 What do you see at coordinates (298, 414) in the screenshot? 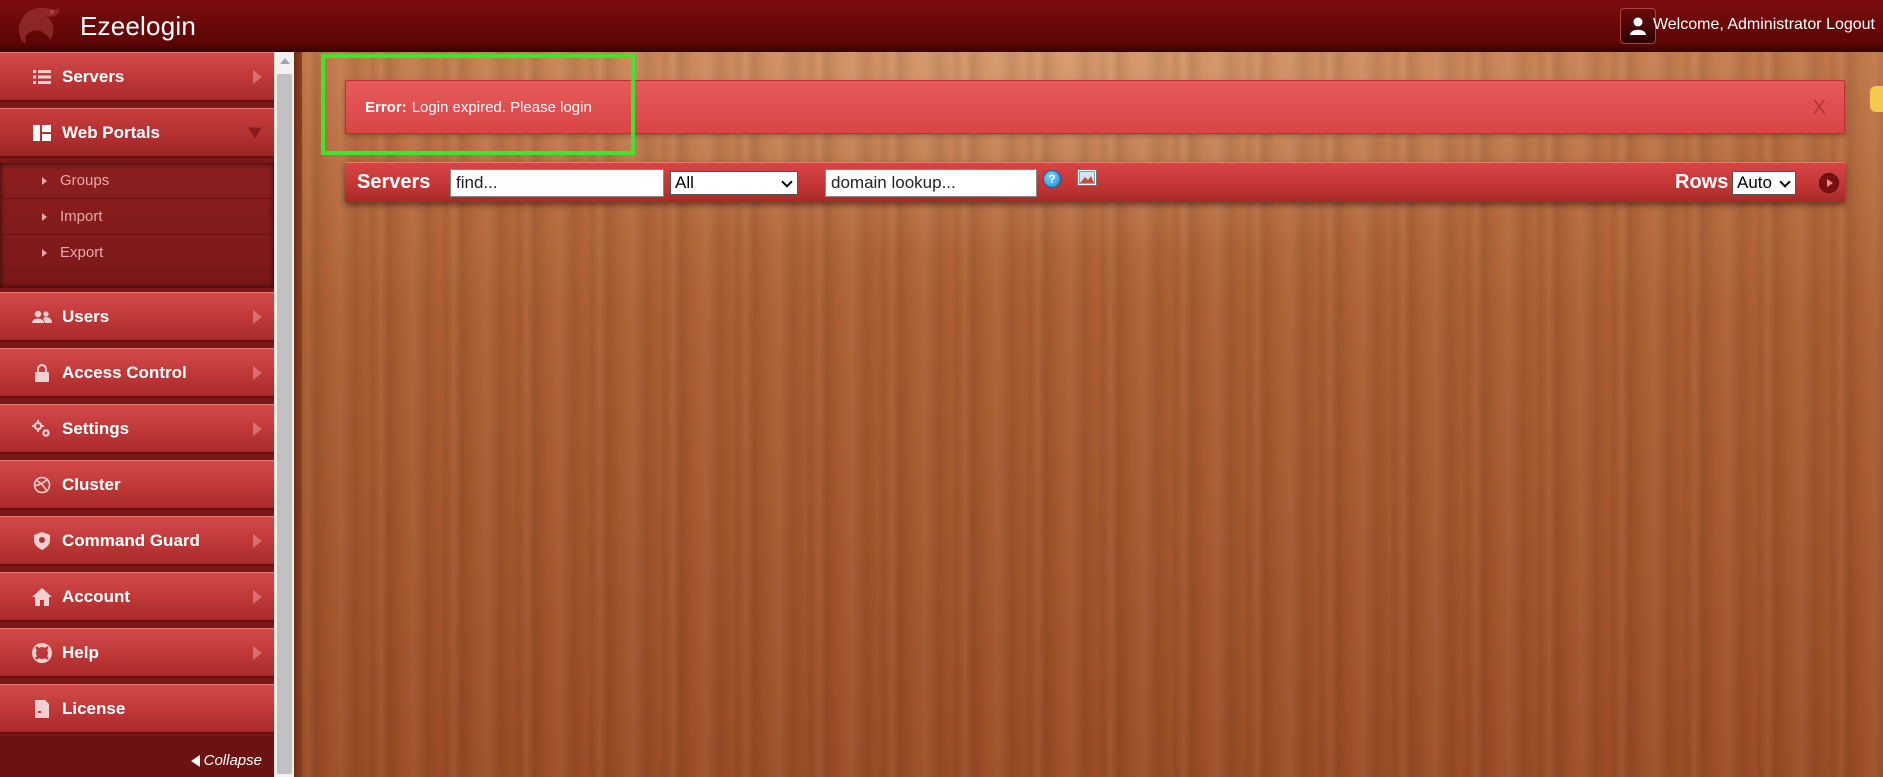
I see `content-left-edge` at bounding box center [298, 414].